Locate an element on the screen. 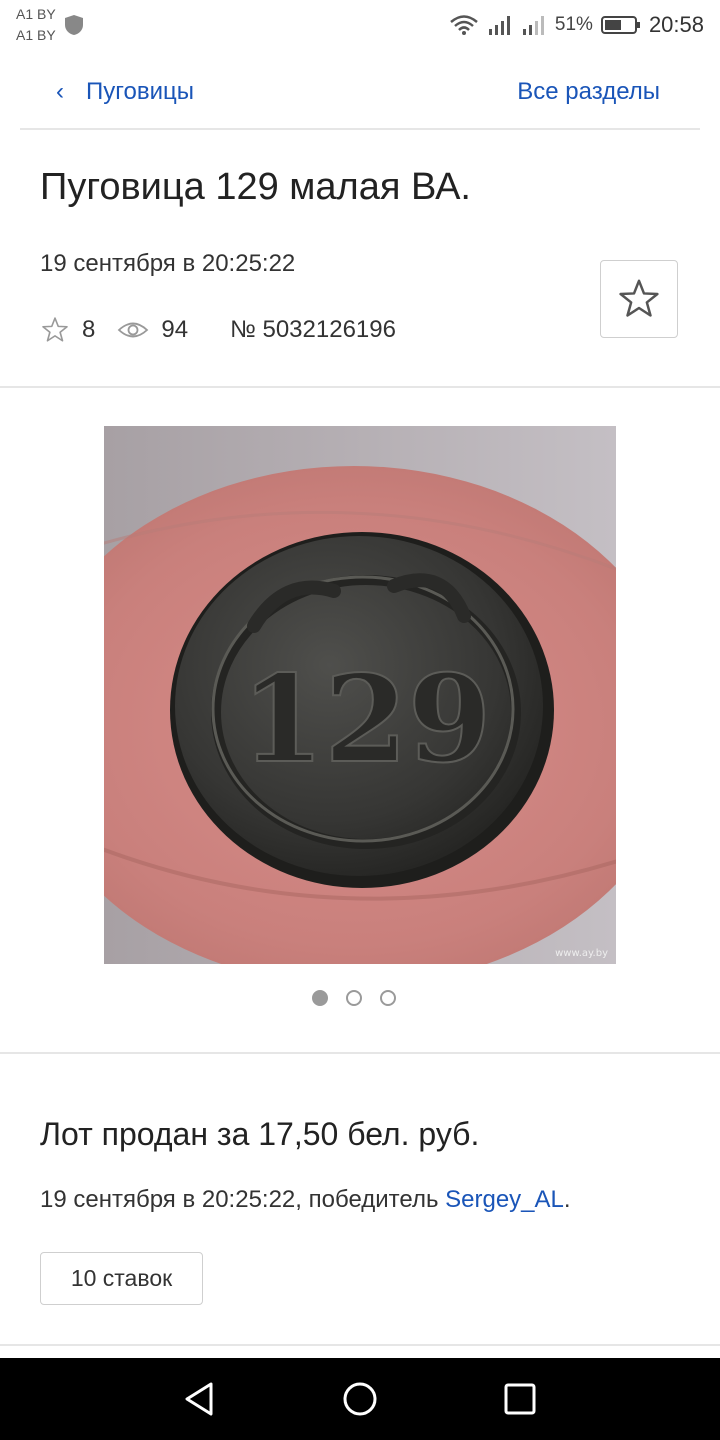 Image resolution: width=720 pixels, height=1440 pixels. favorites-counter: 8 is located at coordinates (67, 330).